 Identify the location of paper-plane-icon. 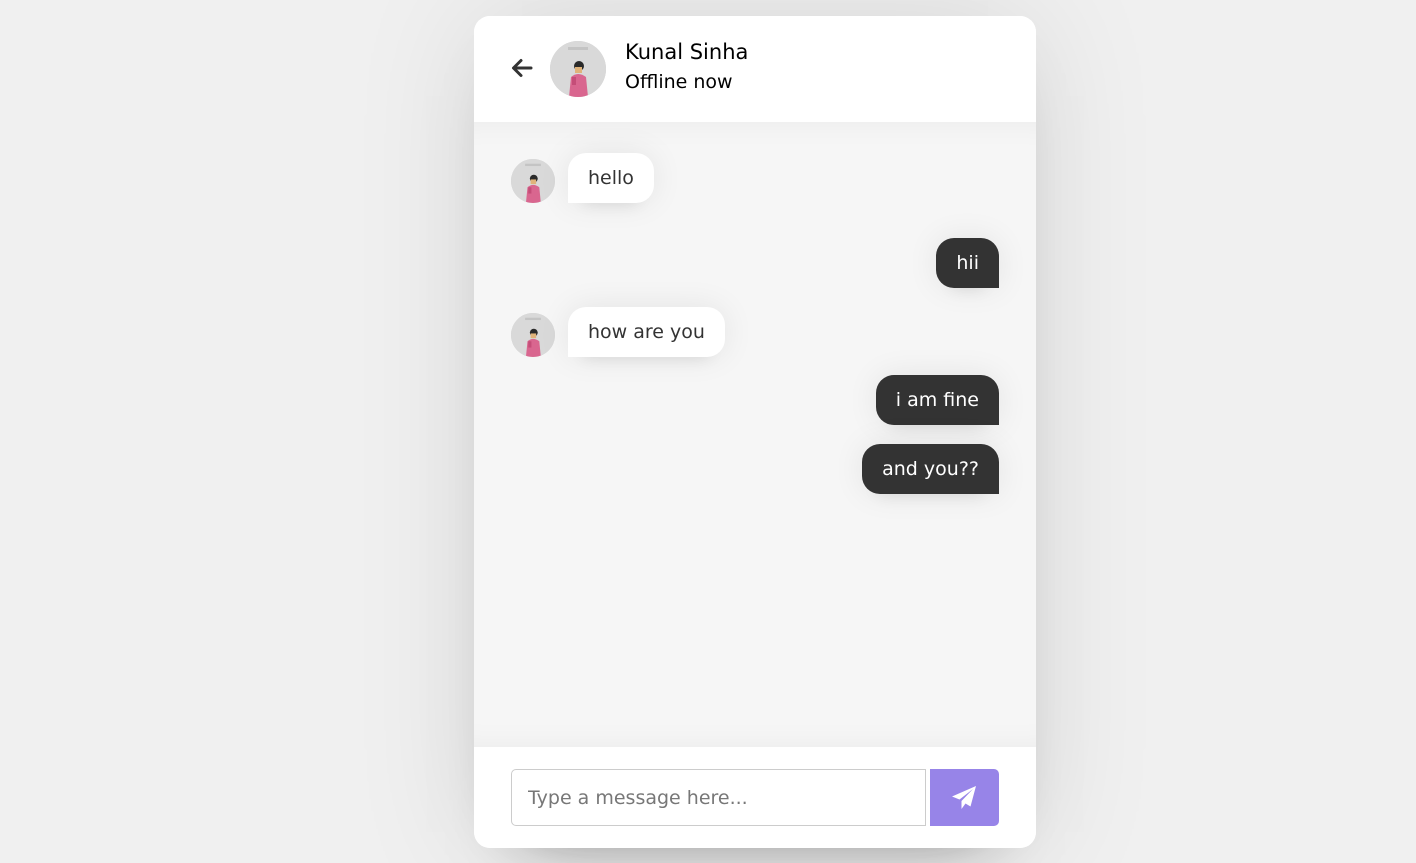
(964, 797).